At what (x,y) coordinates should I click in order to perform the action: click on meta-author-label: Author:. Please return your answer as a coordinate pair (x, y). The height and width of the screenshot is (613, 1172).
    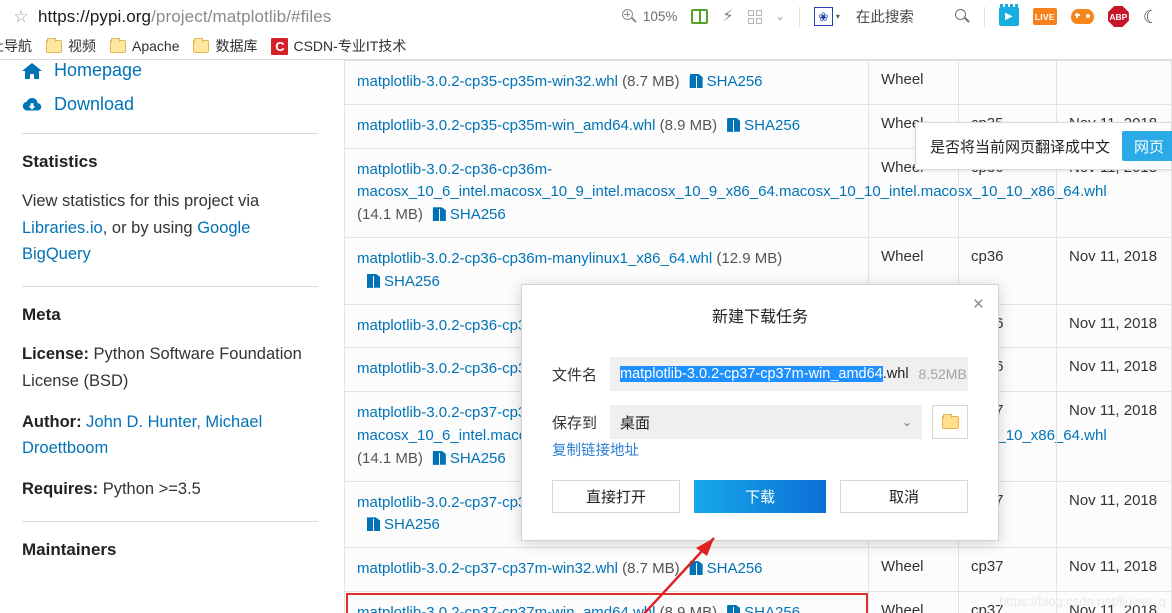
    Looking at the image, I should click on (52, 421).